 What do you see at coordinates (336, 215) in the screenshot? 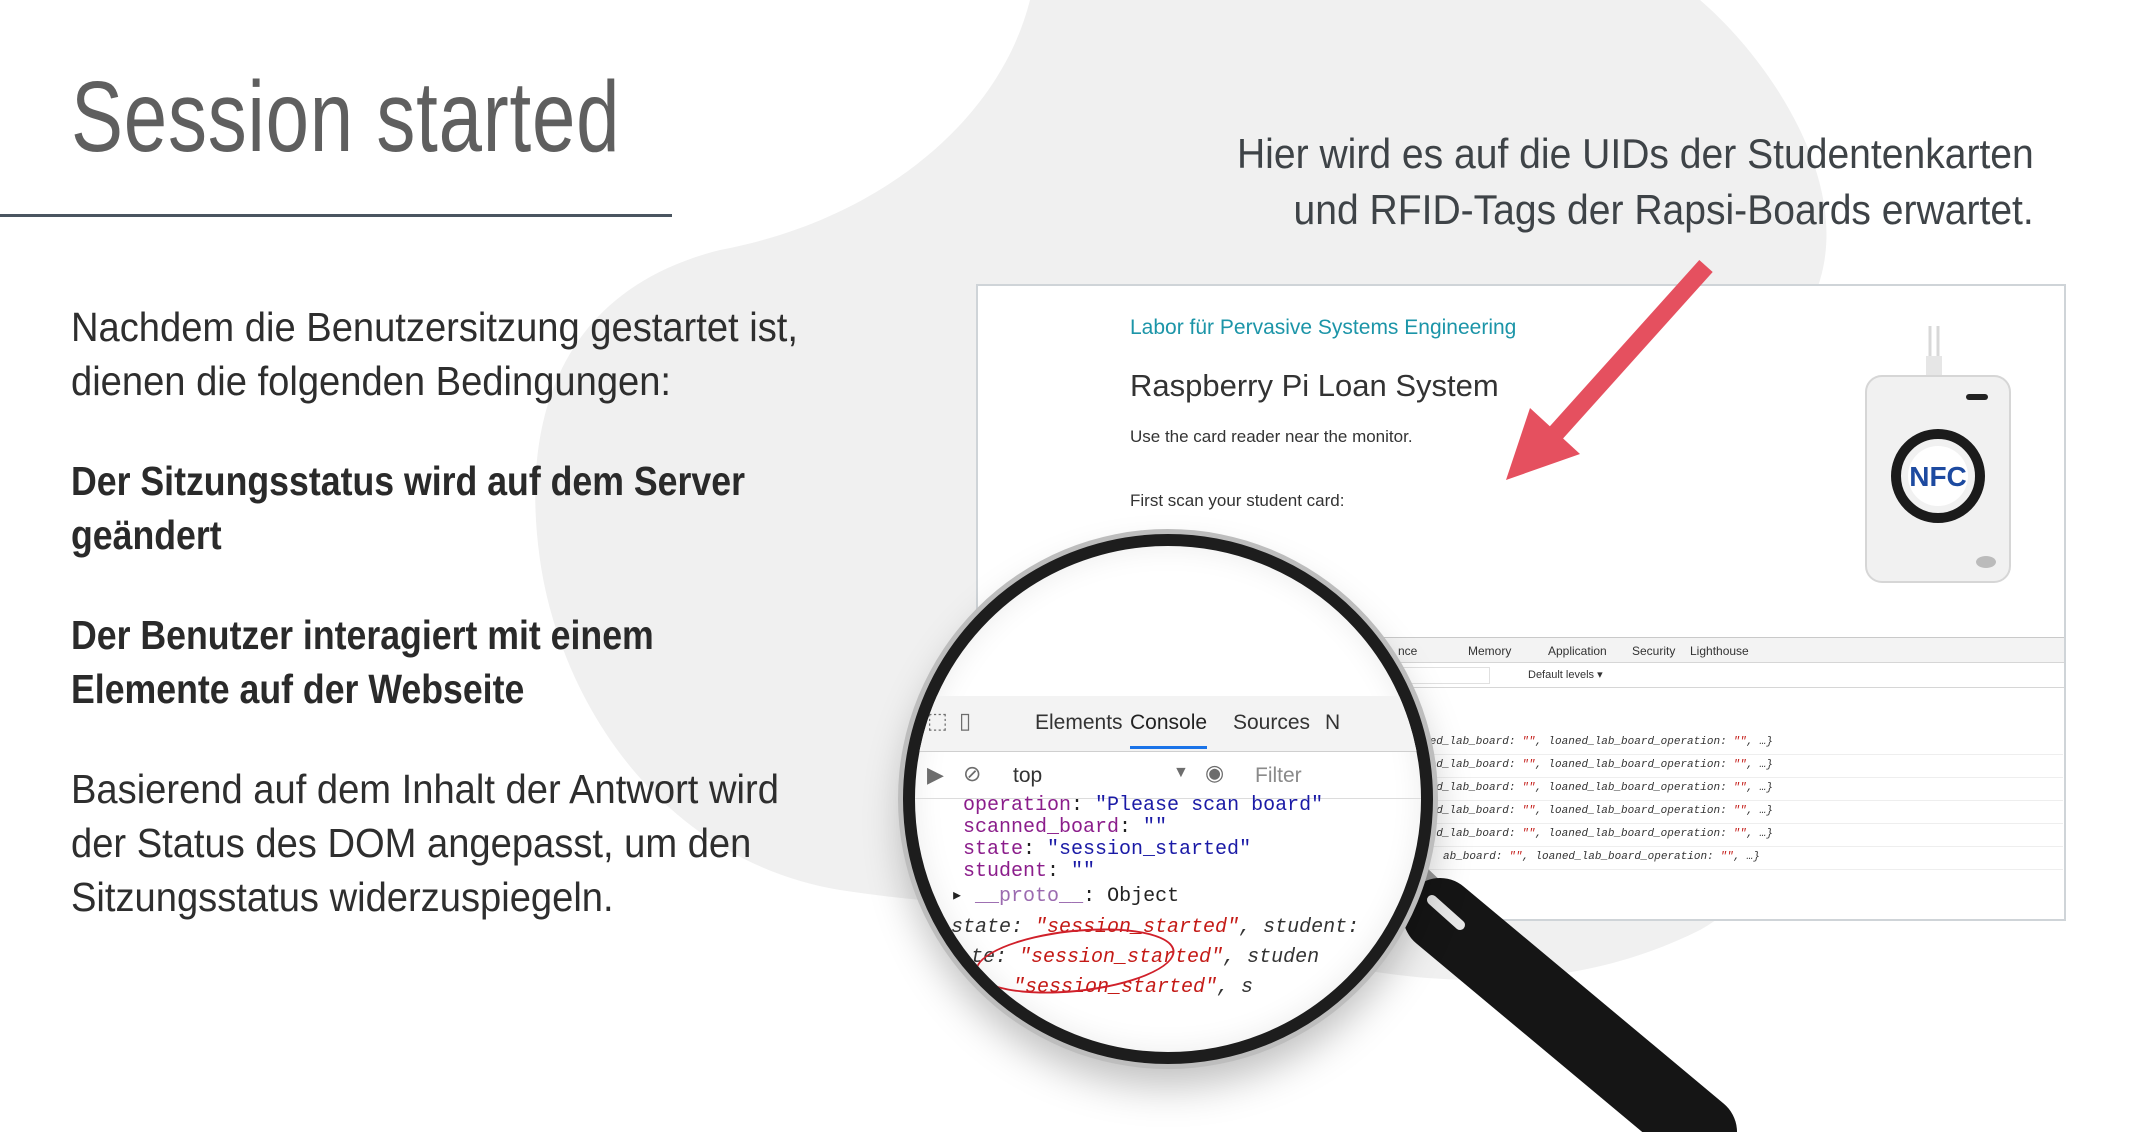
I see `title-underline` at bounding box center [336, 215].